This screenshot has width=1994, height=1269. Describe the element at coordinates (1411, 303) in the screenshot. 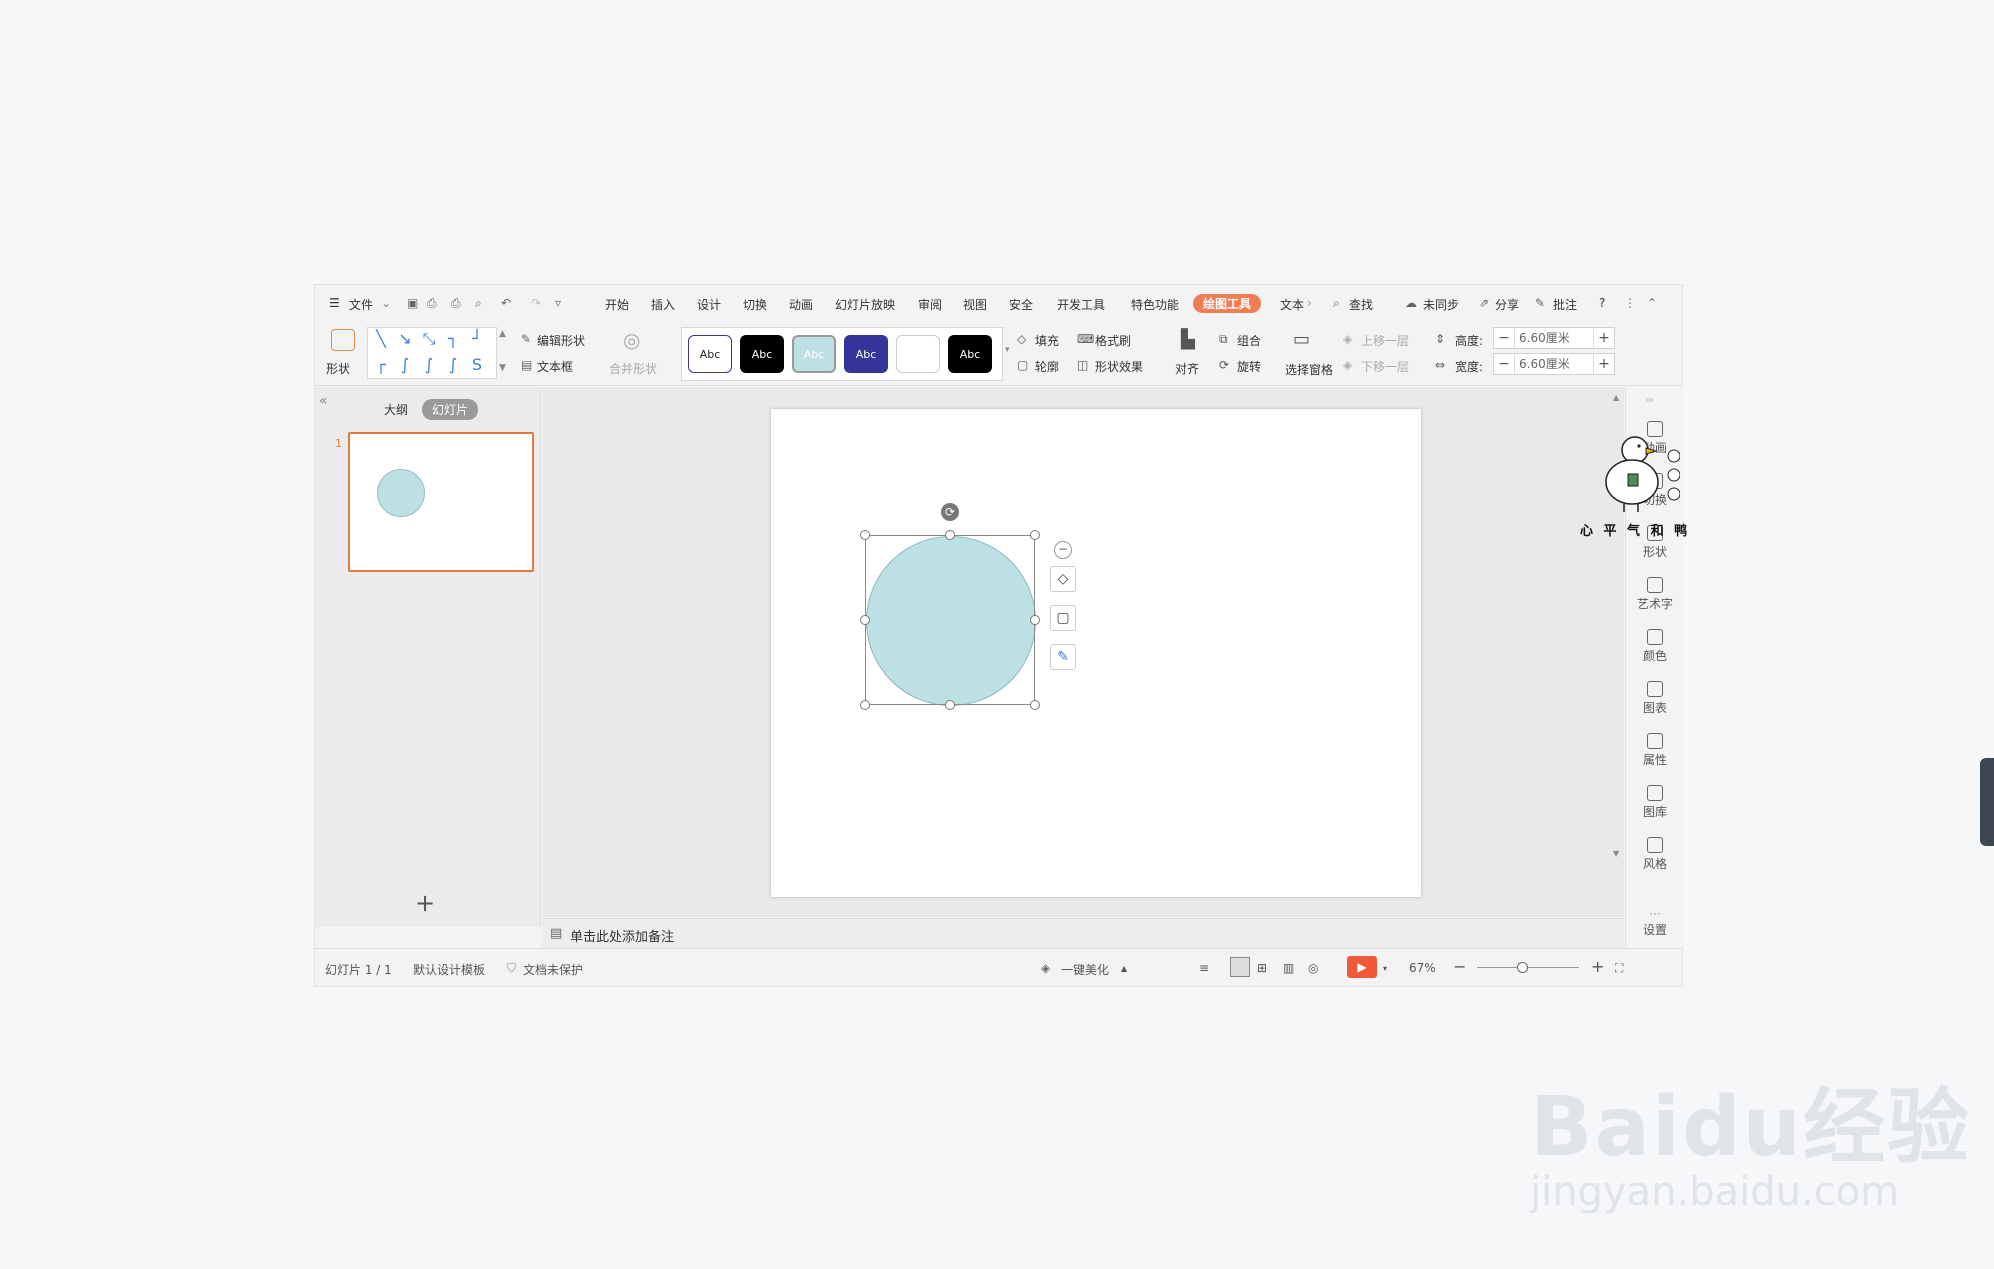

I see `cloud-icon: ☁` at that location.